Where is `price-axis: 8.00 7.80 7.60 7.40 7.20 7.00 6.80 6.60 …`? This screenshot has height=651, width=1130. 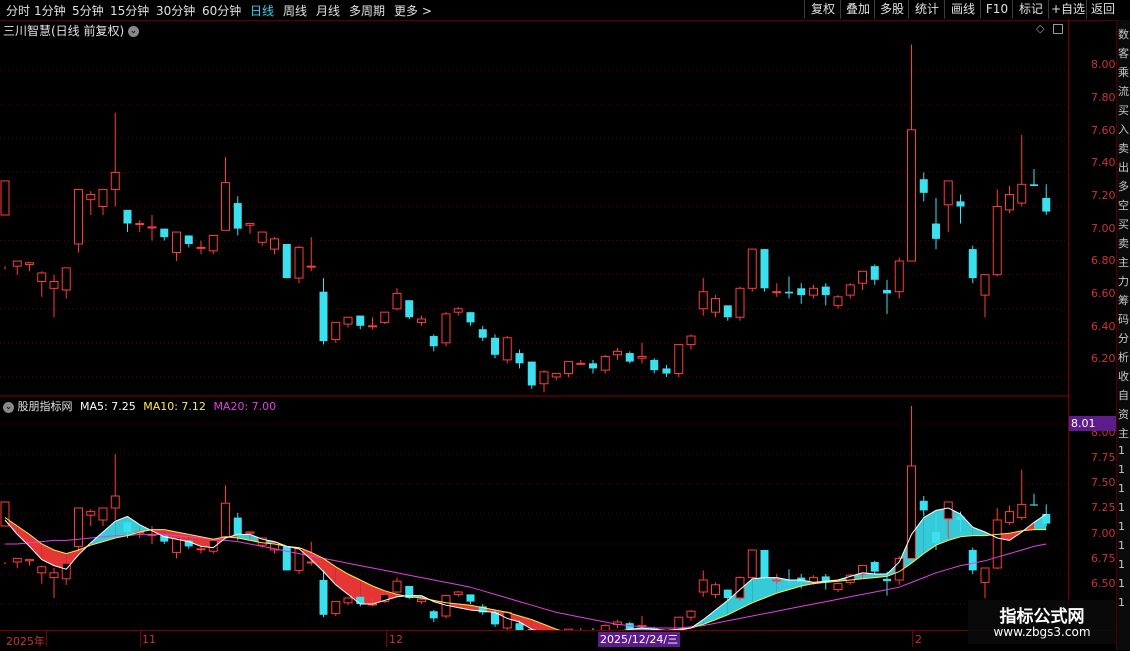
price-axis: 8.00 7.80 7.60 7.40 7.20 7.00 6.80 6.60 … is located at coordinates (1092, 325).